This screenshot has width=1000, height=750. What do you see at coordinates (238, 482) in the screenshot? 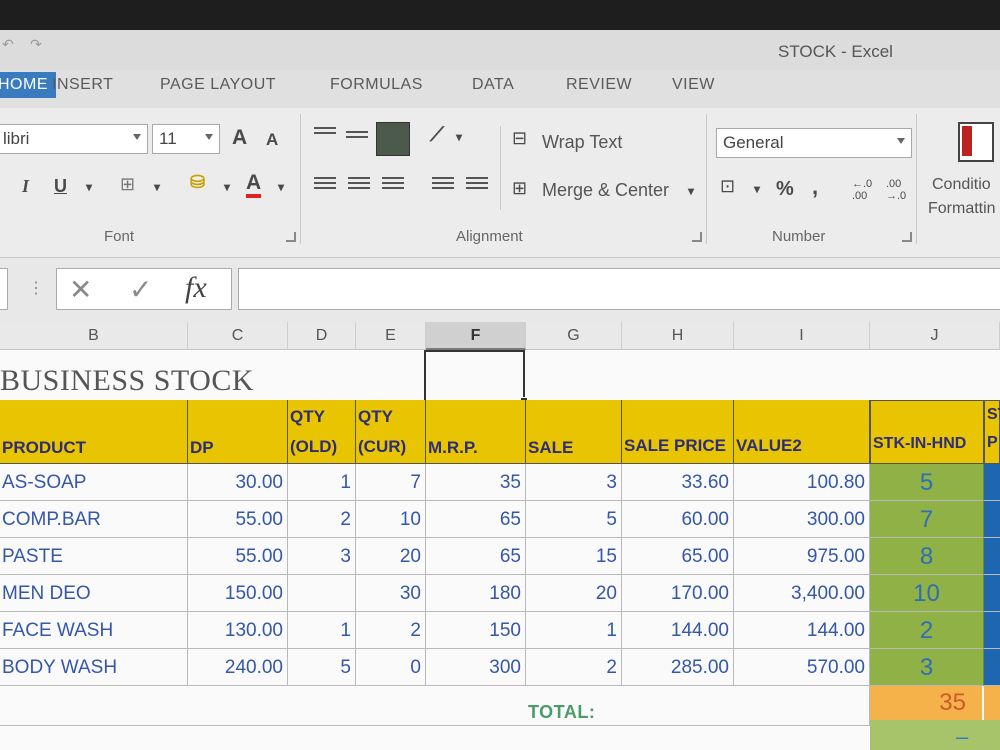
I see `cell-dp: 30.00` at bounding box center [238, 482].